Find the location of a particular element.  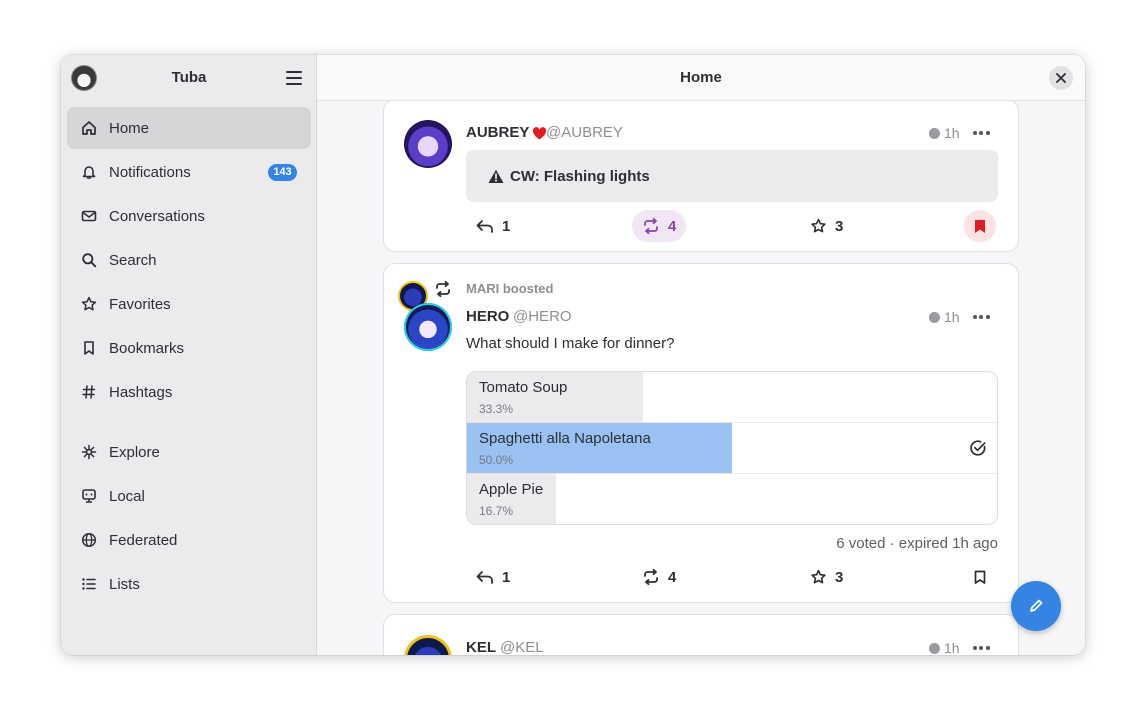

close-icon is located at coordinates (1061, 78).